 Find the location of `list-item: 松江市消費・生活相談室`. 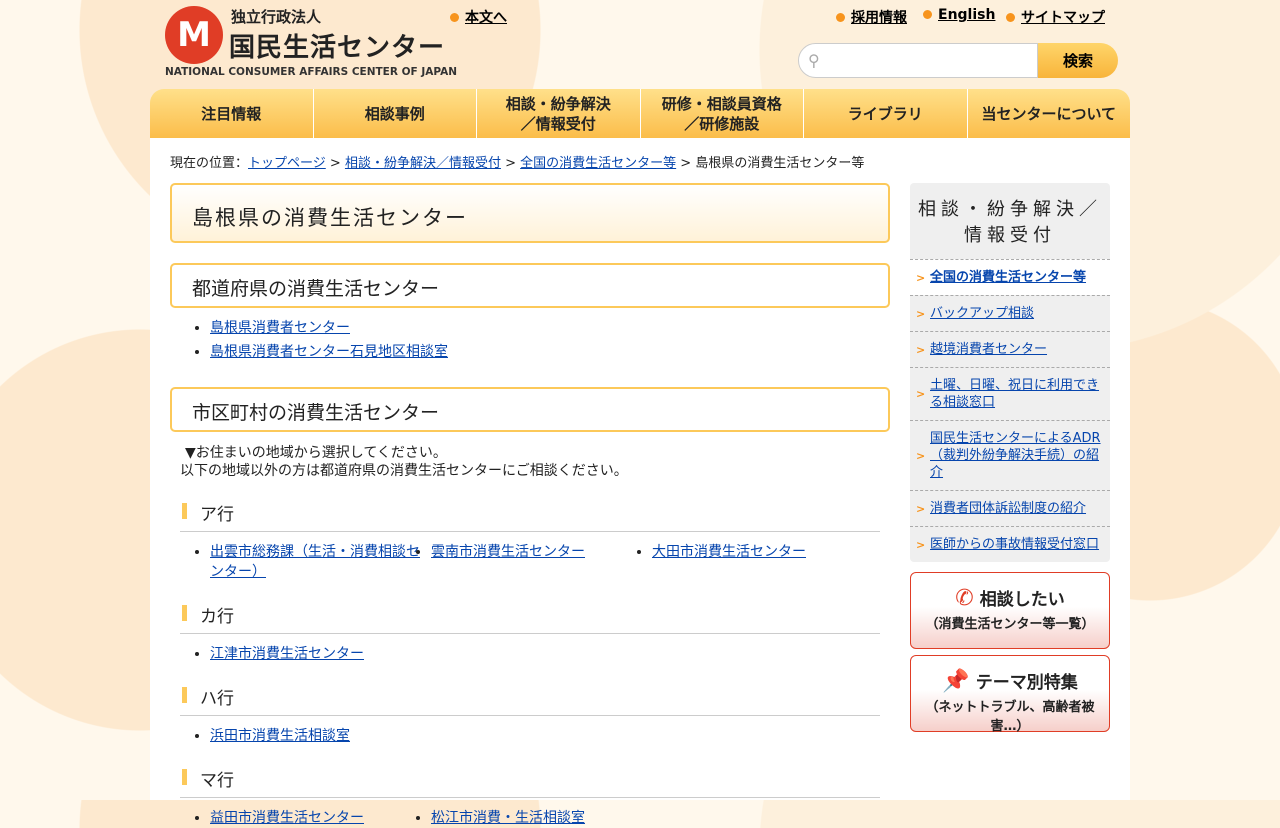

list-item: 松江市消費・生活相談室 is located at coordinates (541, 818).